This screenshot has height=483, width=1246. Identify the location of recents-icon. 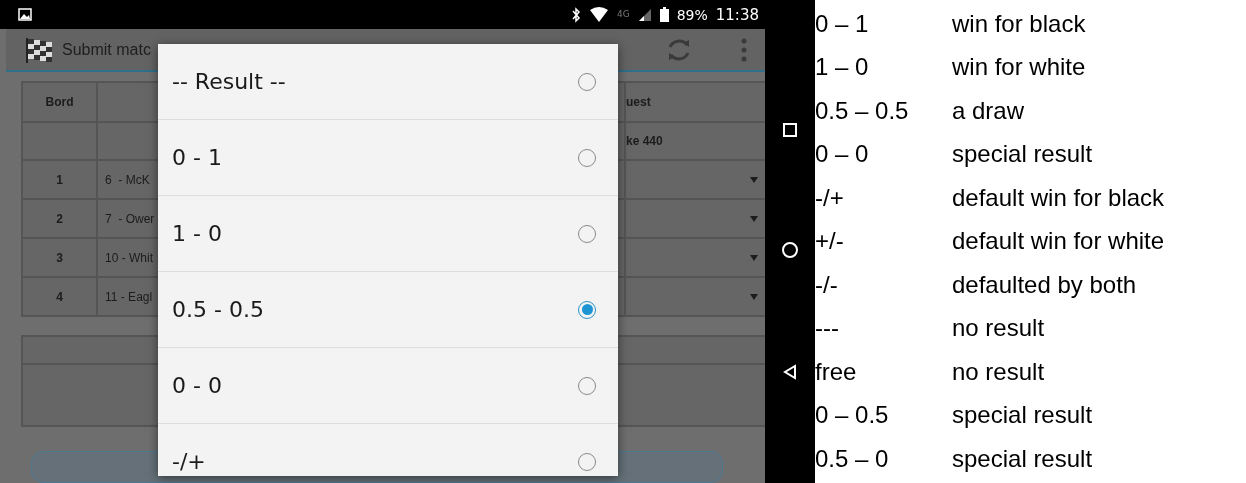
(790, 129).